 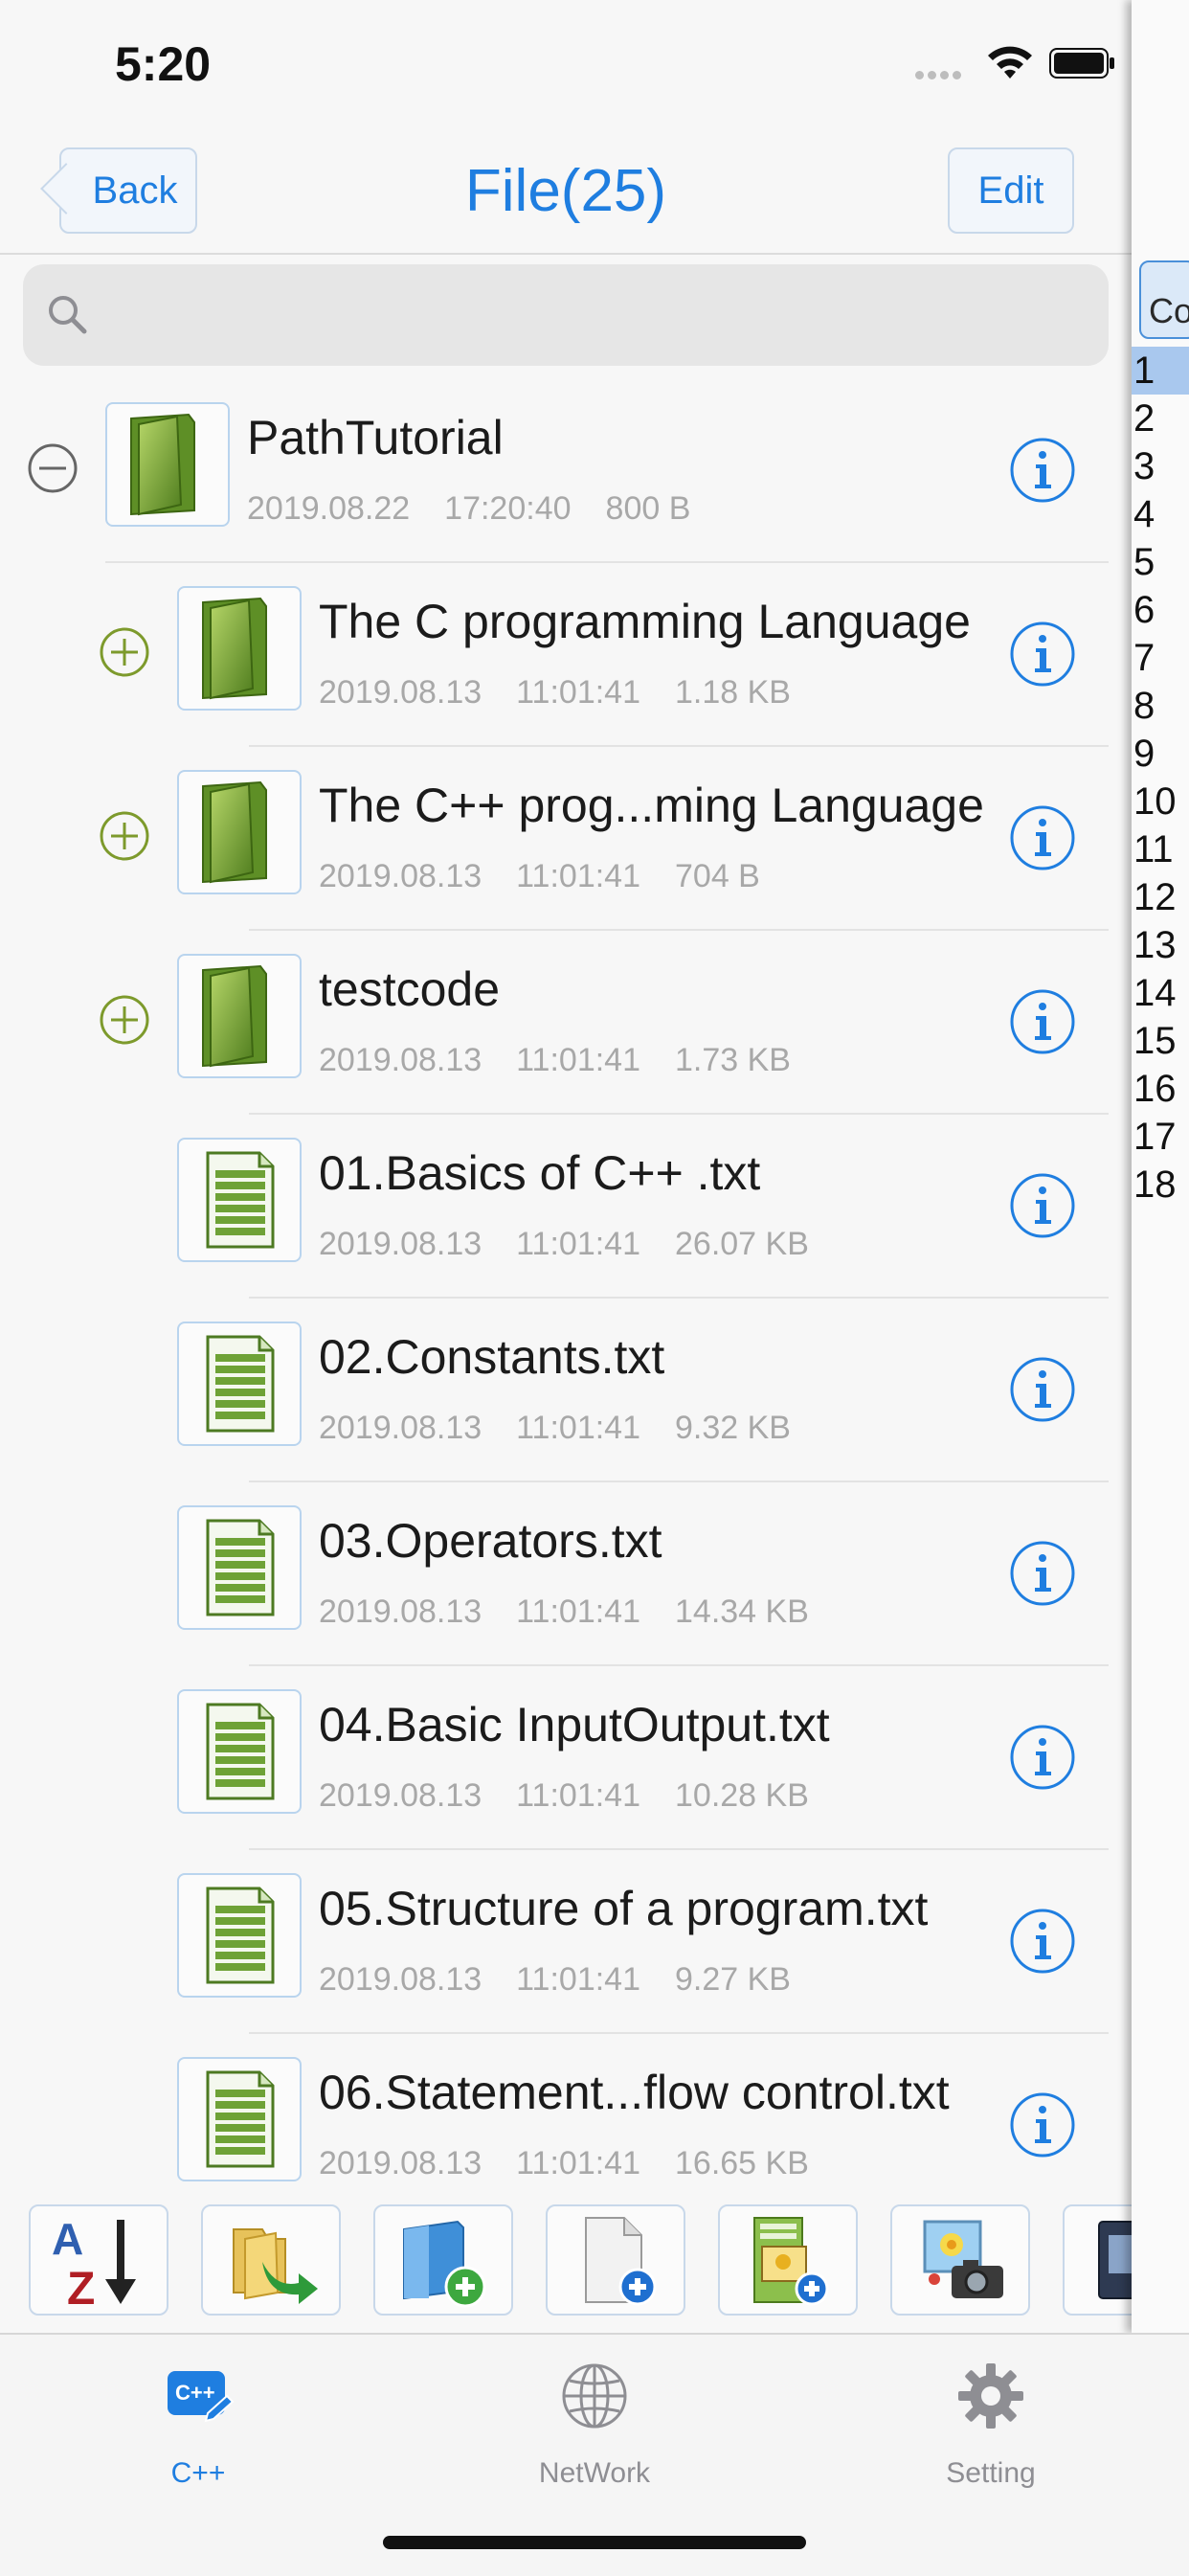 I want to click on expand-icon, so click(x=124, y=1020).